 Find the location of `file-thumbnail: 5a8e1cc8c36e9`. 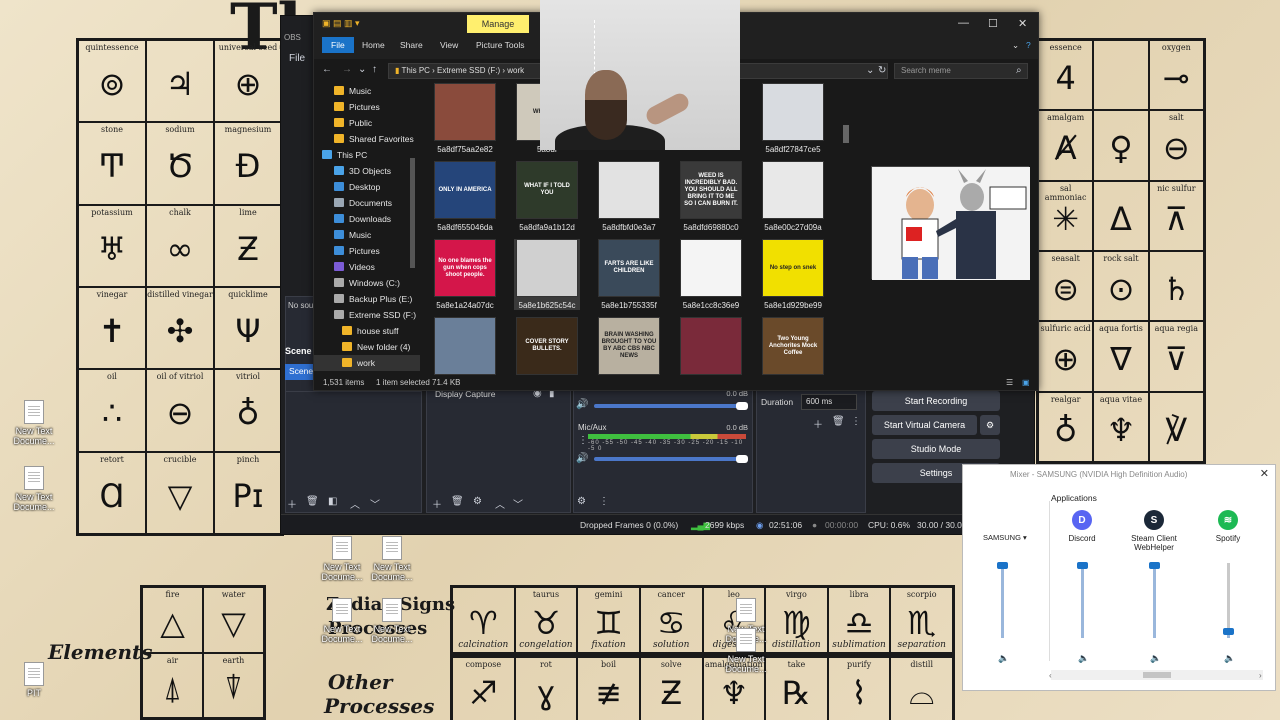

file-thumbnail: 5a8e1cc8c36e9 is located at coordinates (711, 274).